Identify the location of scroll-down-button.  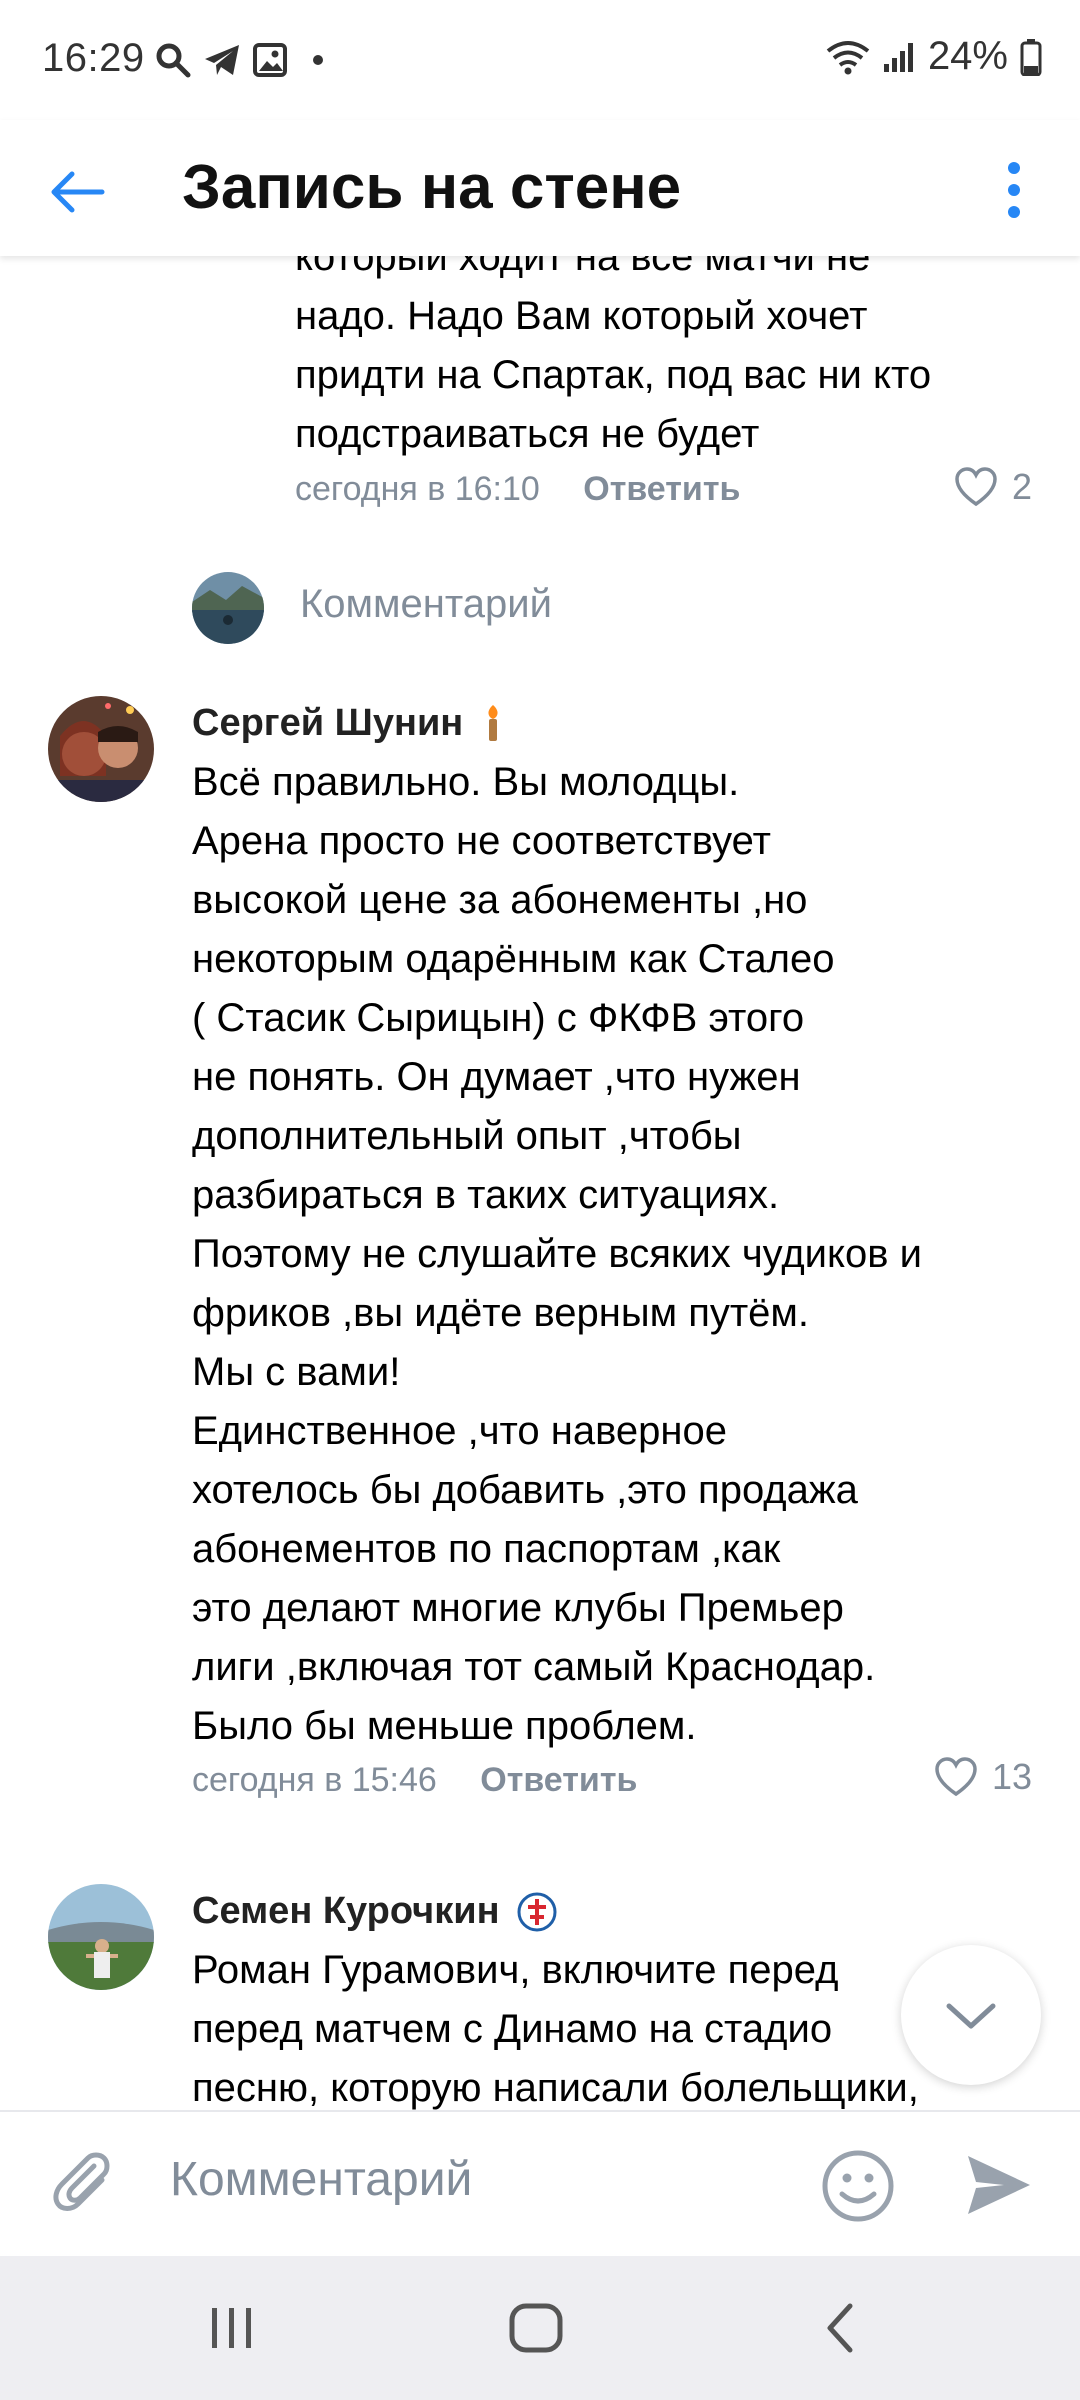
(971, 2015).